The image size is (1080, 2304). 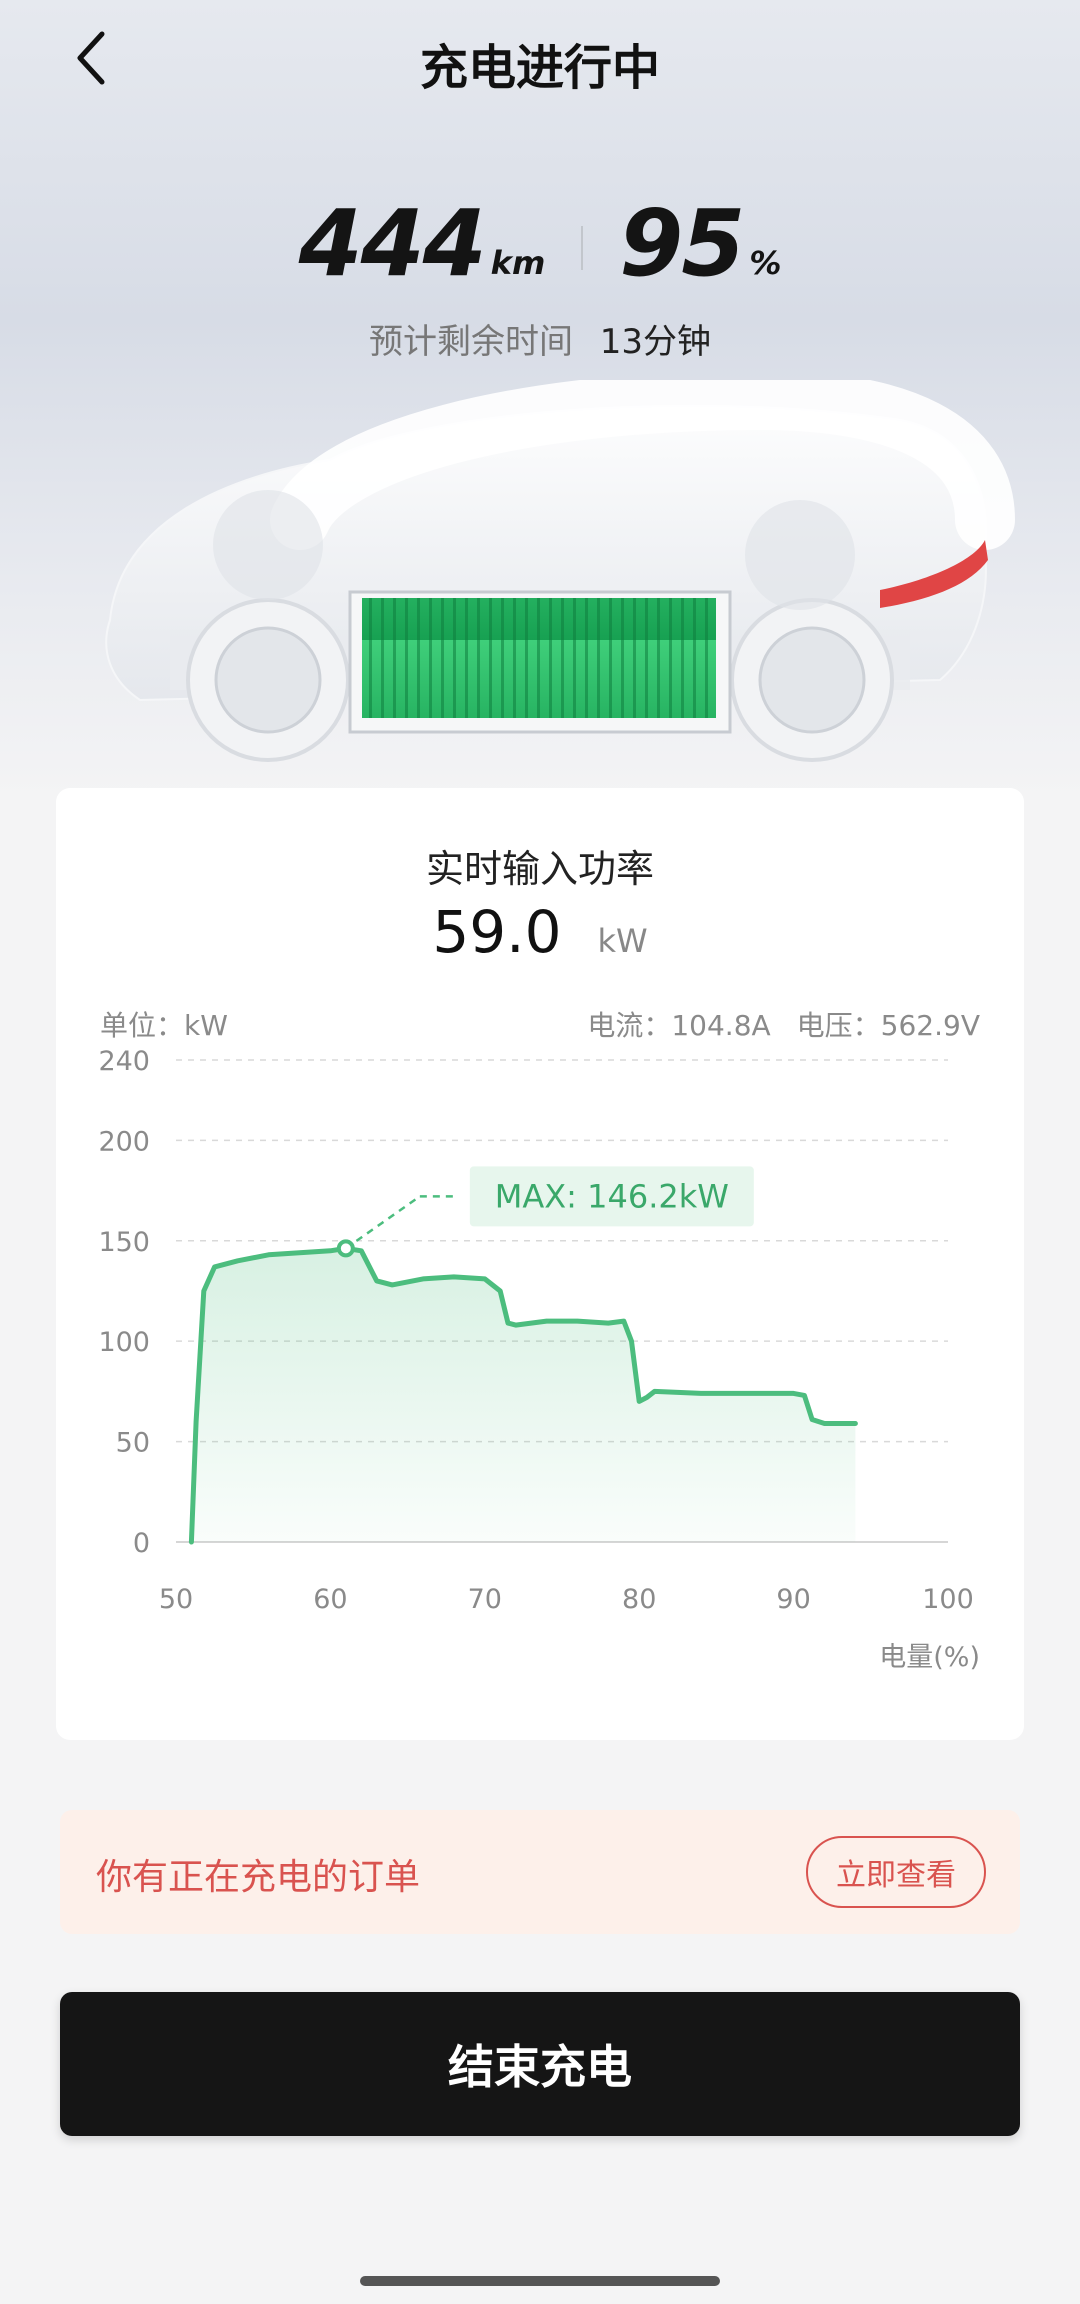 I want to click on end-charging-button: 结束充电, so click(x=540, y=2064).